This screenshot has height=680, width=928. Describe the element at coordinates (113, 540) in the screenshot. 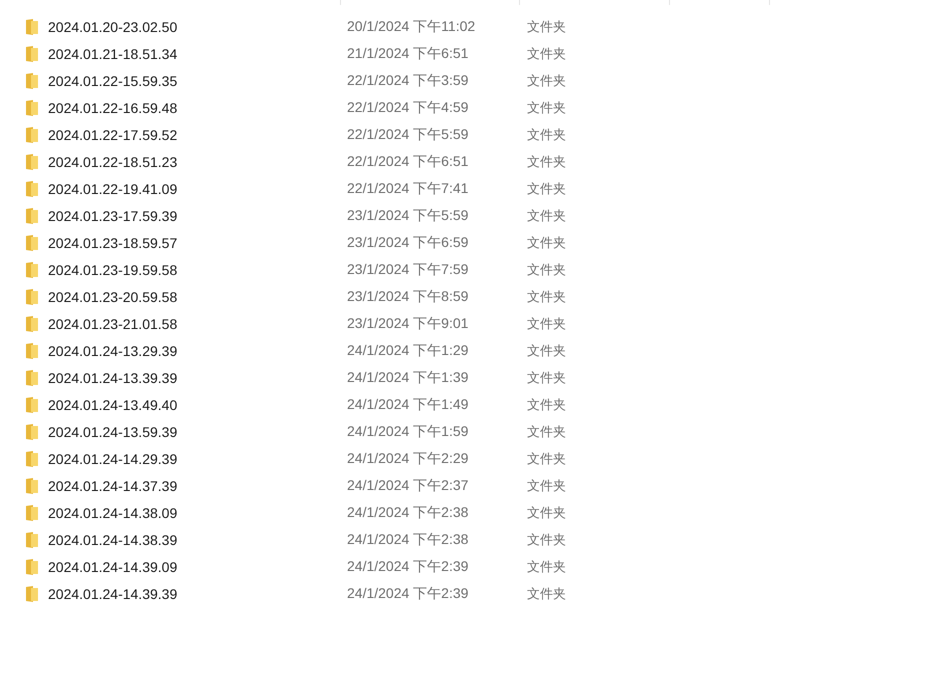

I see `folder-name: 2024.01.24-14.38.39` at that location.